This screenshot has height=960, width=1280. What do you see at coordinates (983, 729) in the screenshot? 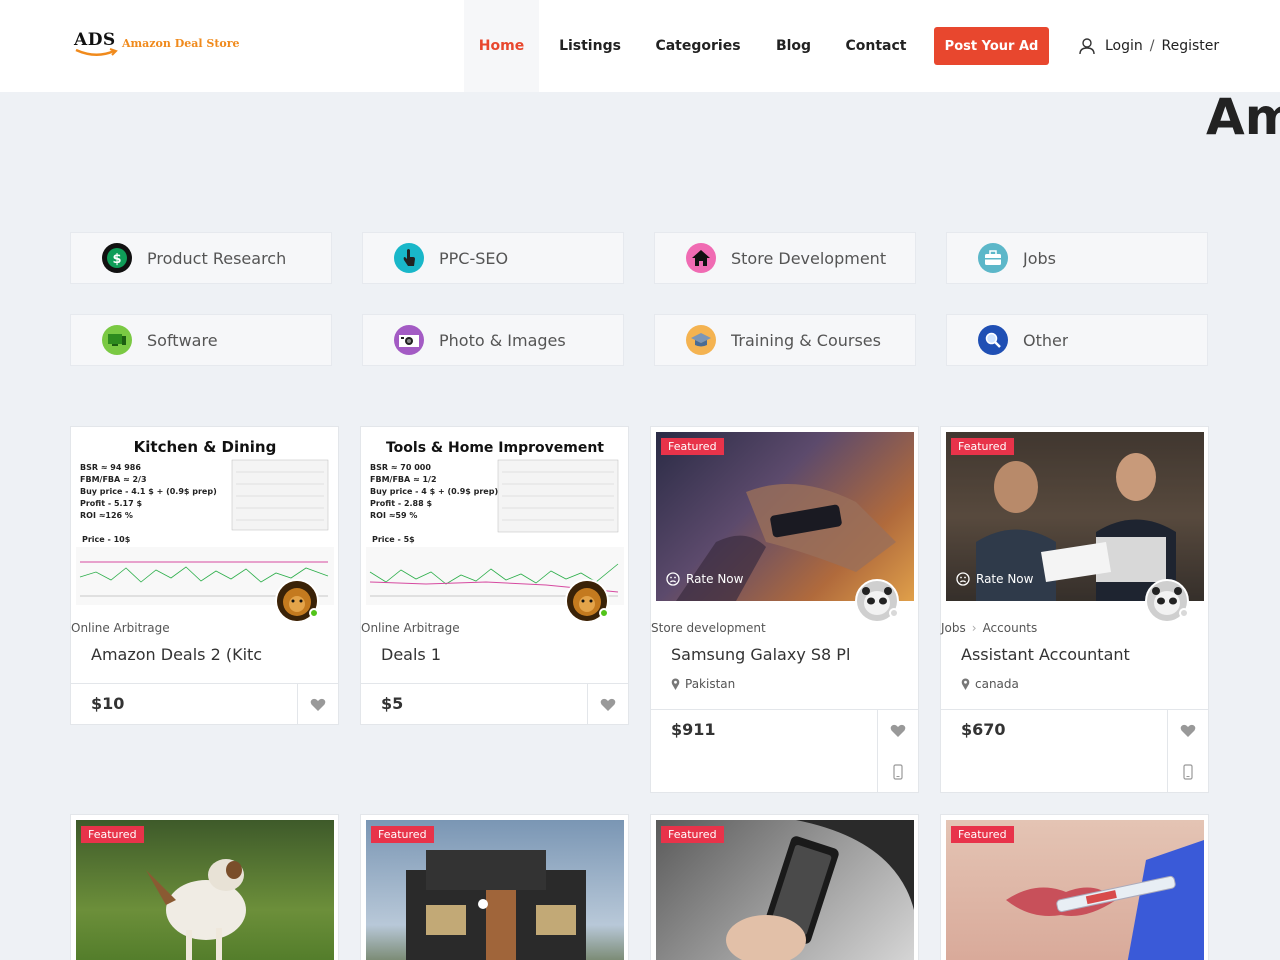
I see `listing-price: $670` at bounding box center [983, 729].